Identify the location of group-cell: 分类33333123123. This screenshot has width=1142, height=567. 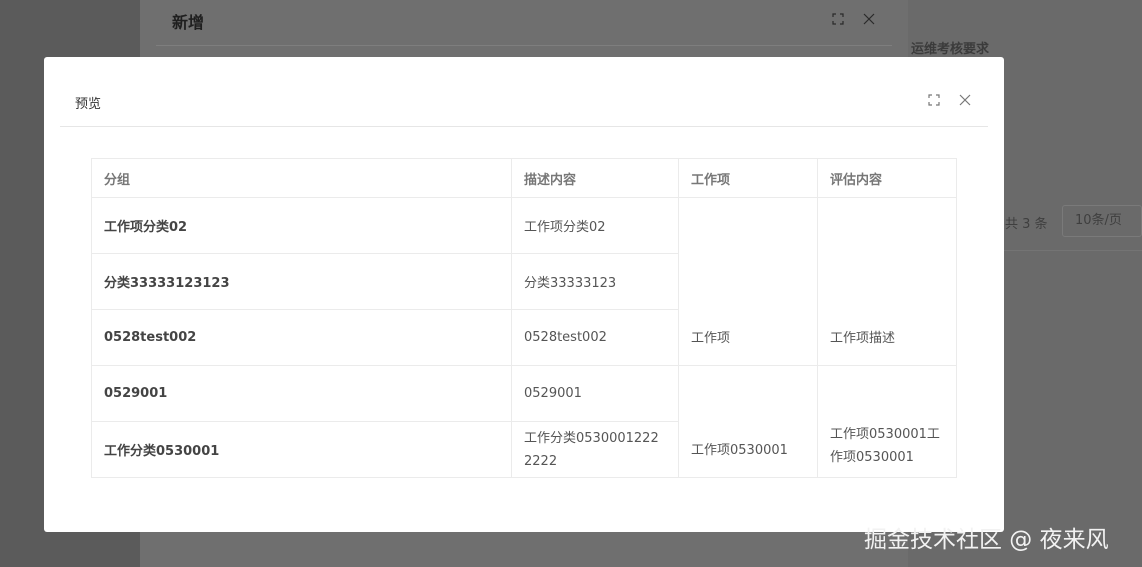
(301, 281).